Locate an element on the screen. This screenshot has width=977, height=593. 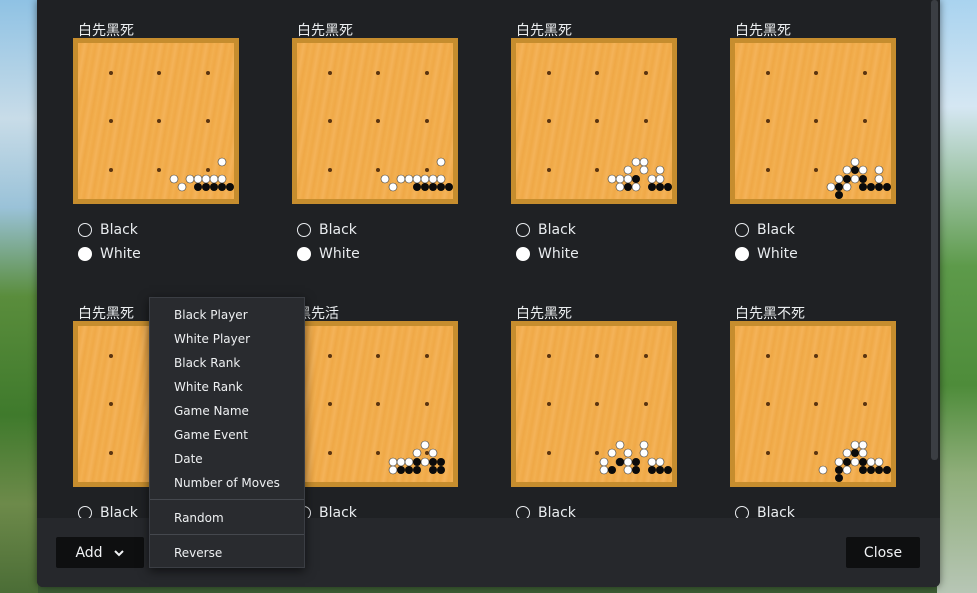
menu-item: Game Event is located at coordinates (211, 435).